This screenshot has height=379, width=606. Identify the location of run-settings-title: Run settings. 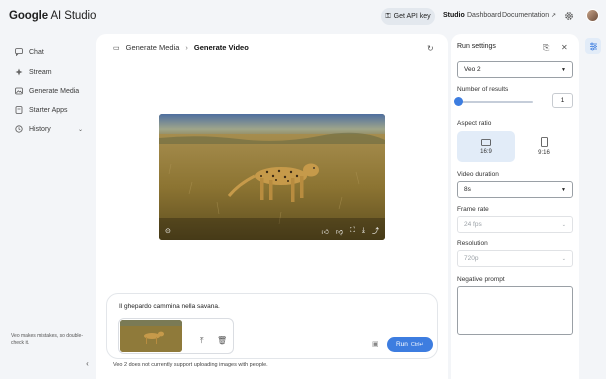
(476, 46).